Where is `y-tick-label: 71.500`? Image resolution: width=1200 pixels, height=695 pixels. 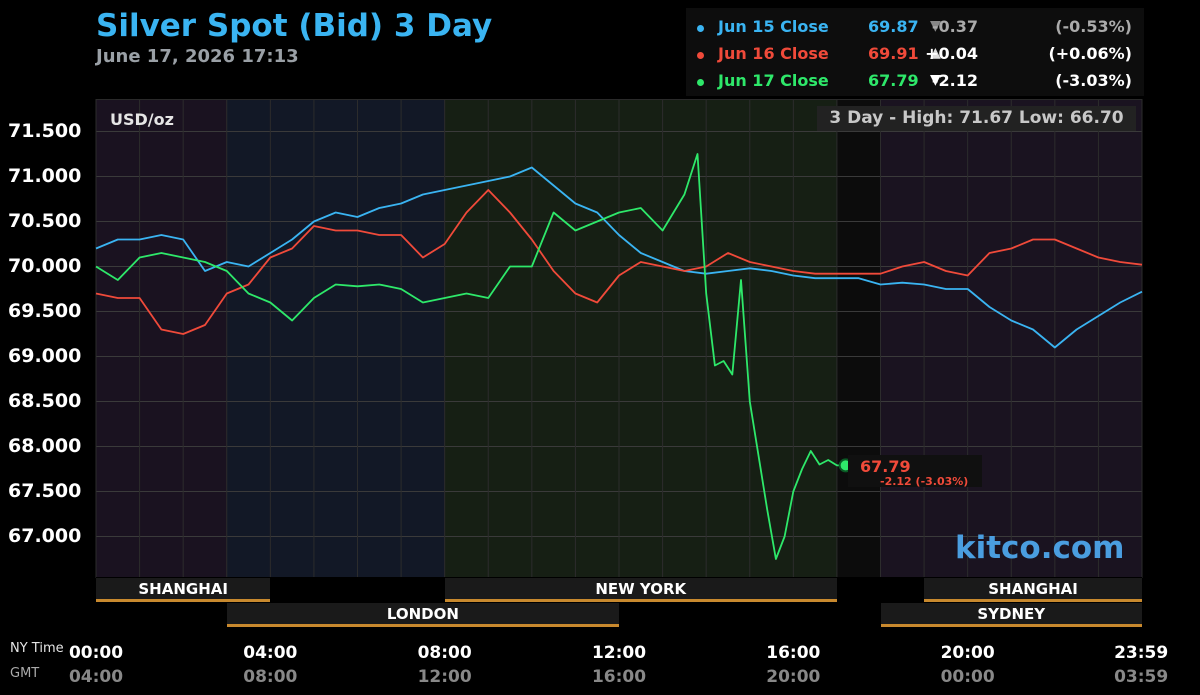 y-tick-label: 71.500 is located at coordinates (45, 130).